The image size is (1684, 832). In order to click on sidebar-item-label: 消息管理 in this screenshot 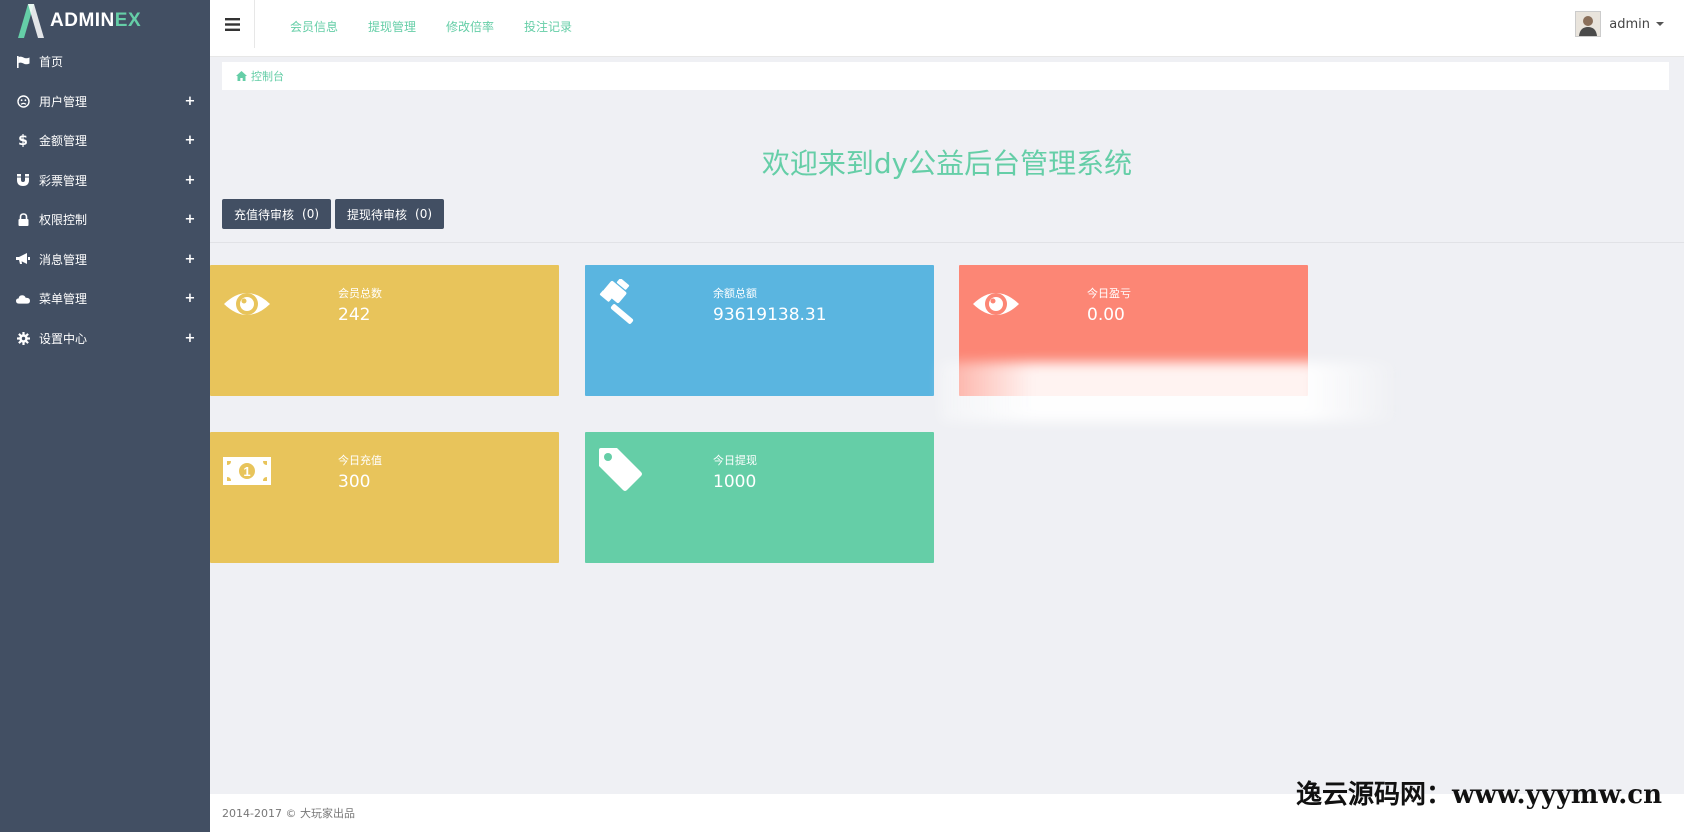, I will do `click(63, 259)`.